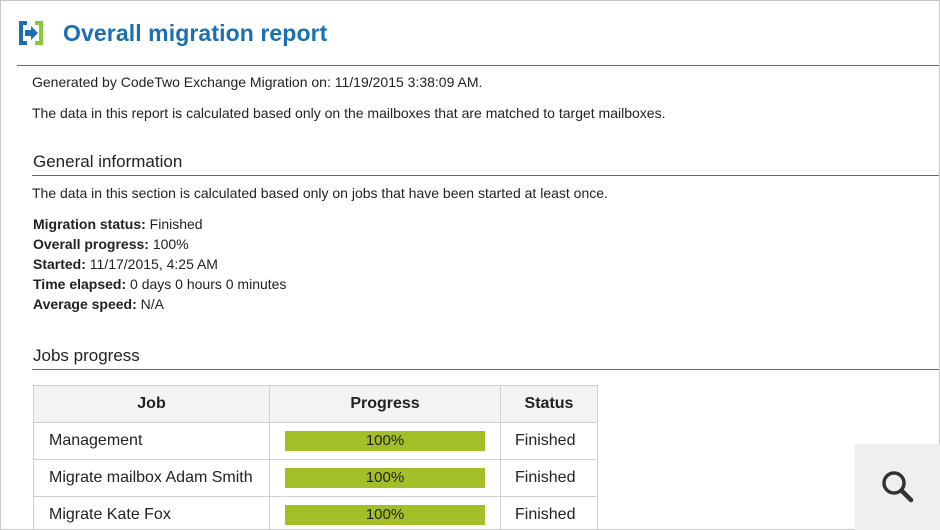 The image size is (940, 530). I want to click on title-divider, so click(478, 65).